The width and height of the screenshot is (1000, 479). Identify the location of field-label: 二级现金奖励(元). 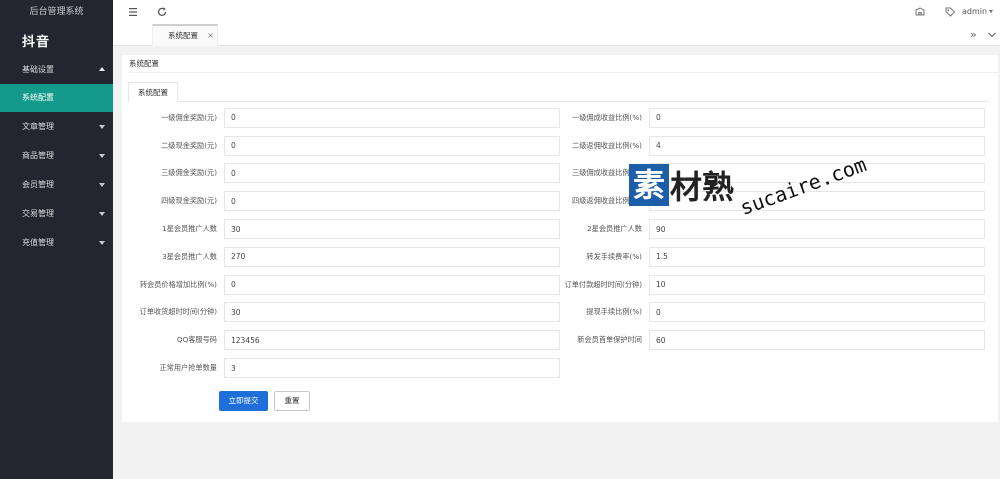
(189, 145).